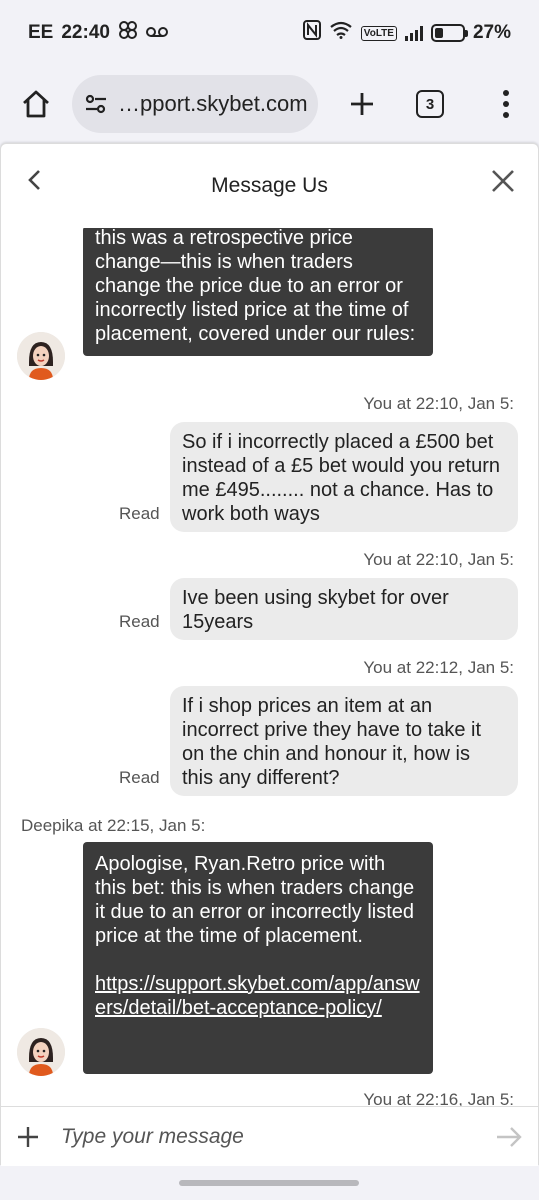  I want to click on status-bar: EE 22:40 VoLTE 27%, so click(269, 33).